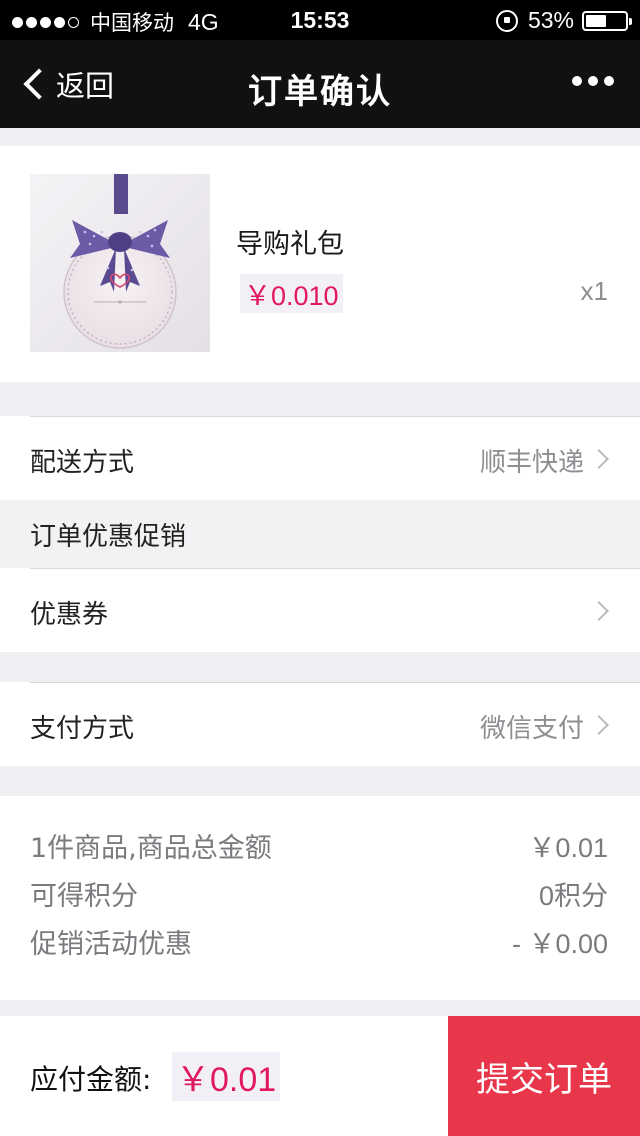 Image resolution: width=640 pixels, height=1136 pixels. What do you see at coordinates (320, 92) in the screenshot?
I see `page-title: 订单确认` at bounding box center [320, 92].